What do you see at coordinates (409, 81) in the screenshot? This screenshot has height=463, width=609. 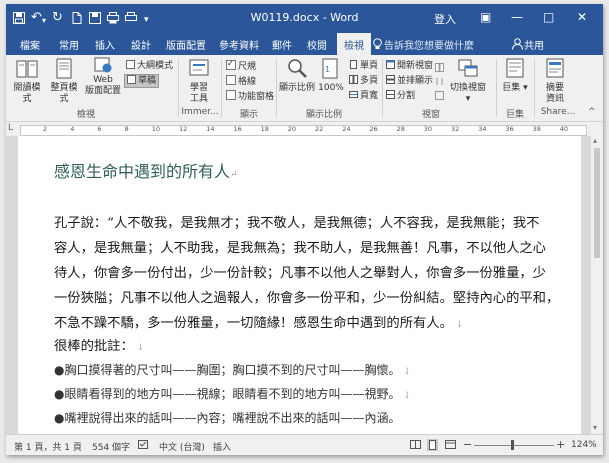 I see `arrange-all-button: 並排顯示` at bounding box center [409, 81].